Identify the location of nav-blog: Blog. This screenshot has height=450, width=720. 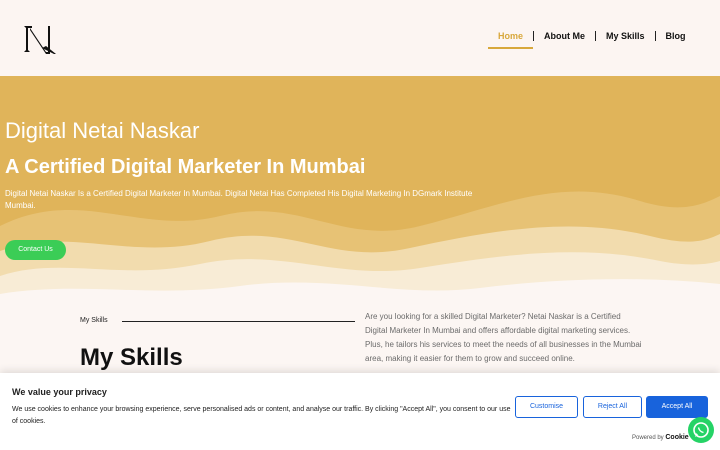
(676, 36).